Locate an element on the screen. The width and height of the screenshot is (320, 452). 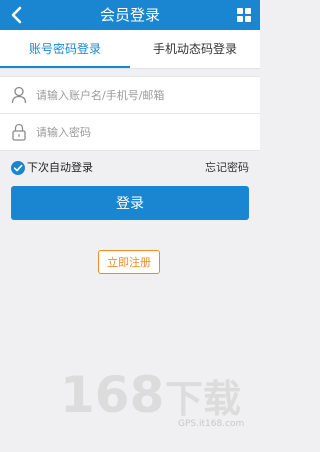
account-input is located at coordinates (141, 95).